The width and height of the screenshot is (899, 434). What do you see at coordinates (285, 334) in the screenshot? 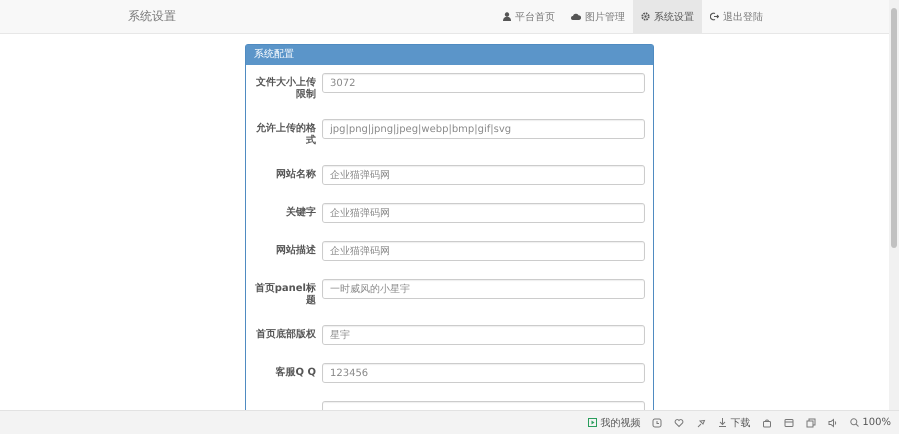
I see `field-label: 首页底部版权` at bounding box center [285, 334].